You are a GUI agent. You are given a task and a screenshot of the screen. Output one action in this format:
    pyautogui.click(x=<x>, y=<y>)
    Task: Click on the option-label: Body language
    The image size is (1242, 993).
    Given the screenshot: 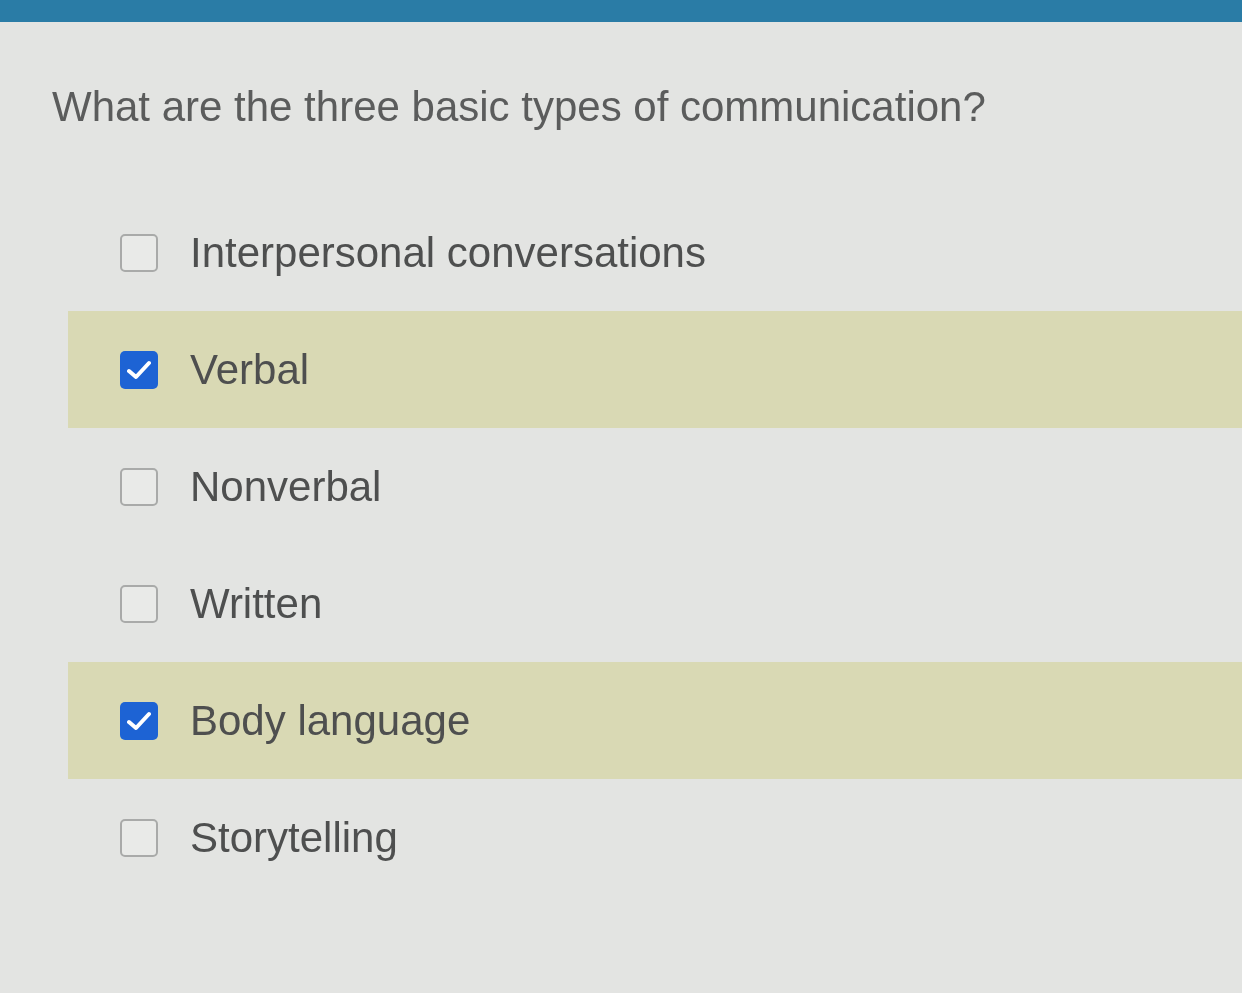 What is the action you would take?
    pyautogui.click(x=330, y=720)
    